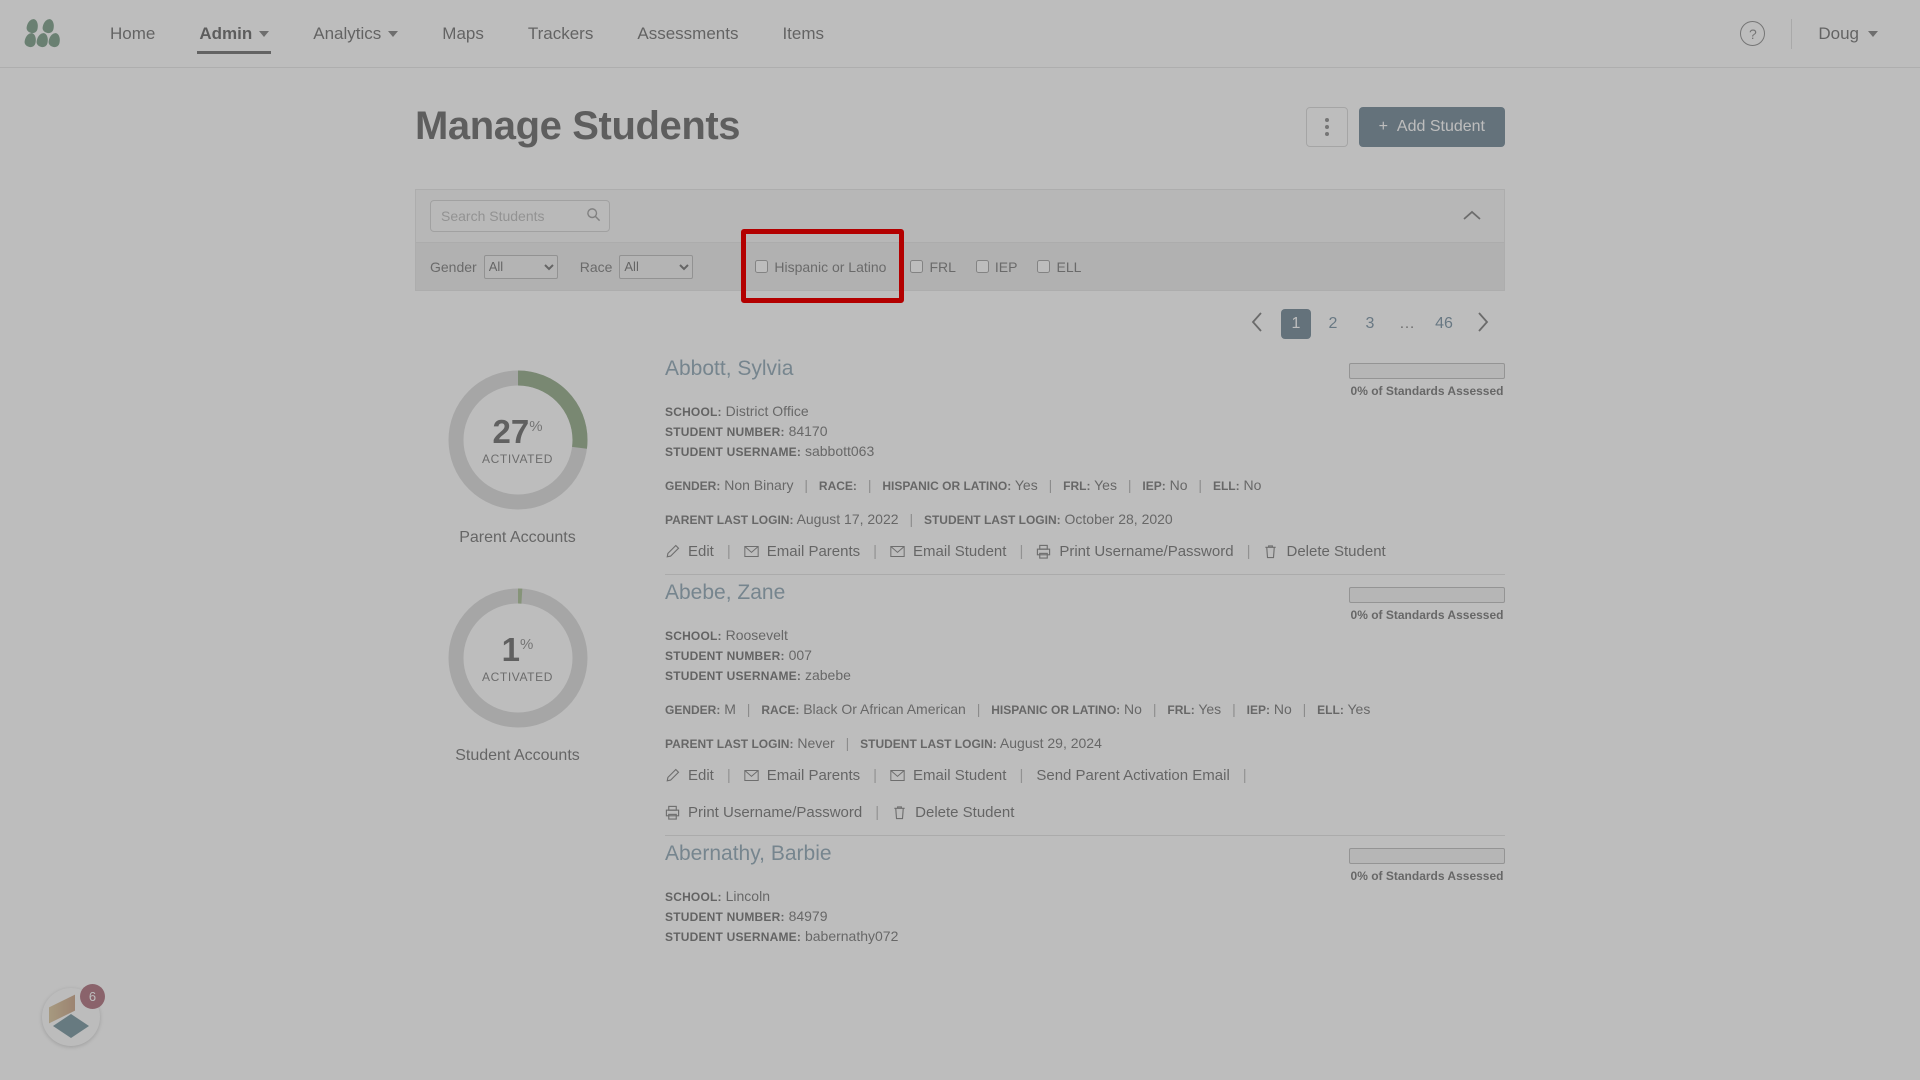 The height and width of the screenshot is (1080, 1920). Describe the element at coordinates (1007, 369) in the screenshot. I see `student-name-link: Abbott, Sylvia` at that location.